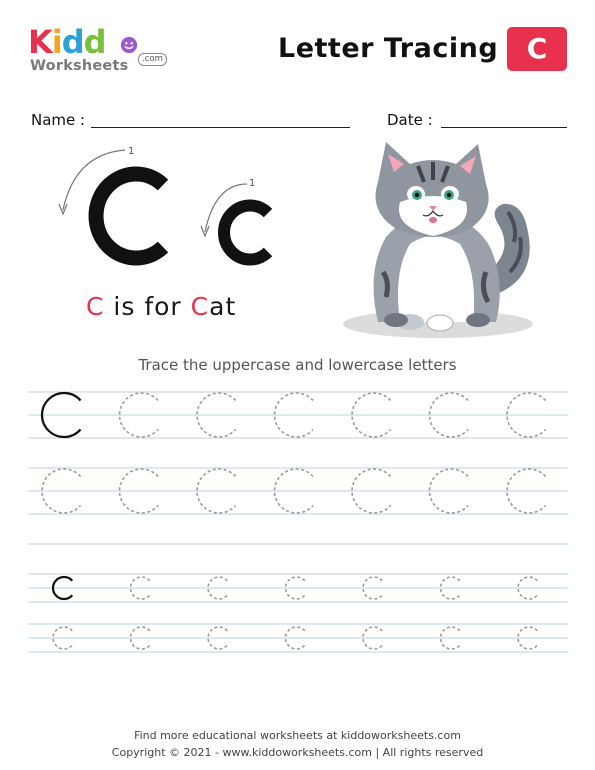 This screenshot has width=595, height=770. Describe the element at coordinates (161, 306) in the screenshot. I see `slogan: C is for Cat` at that location.